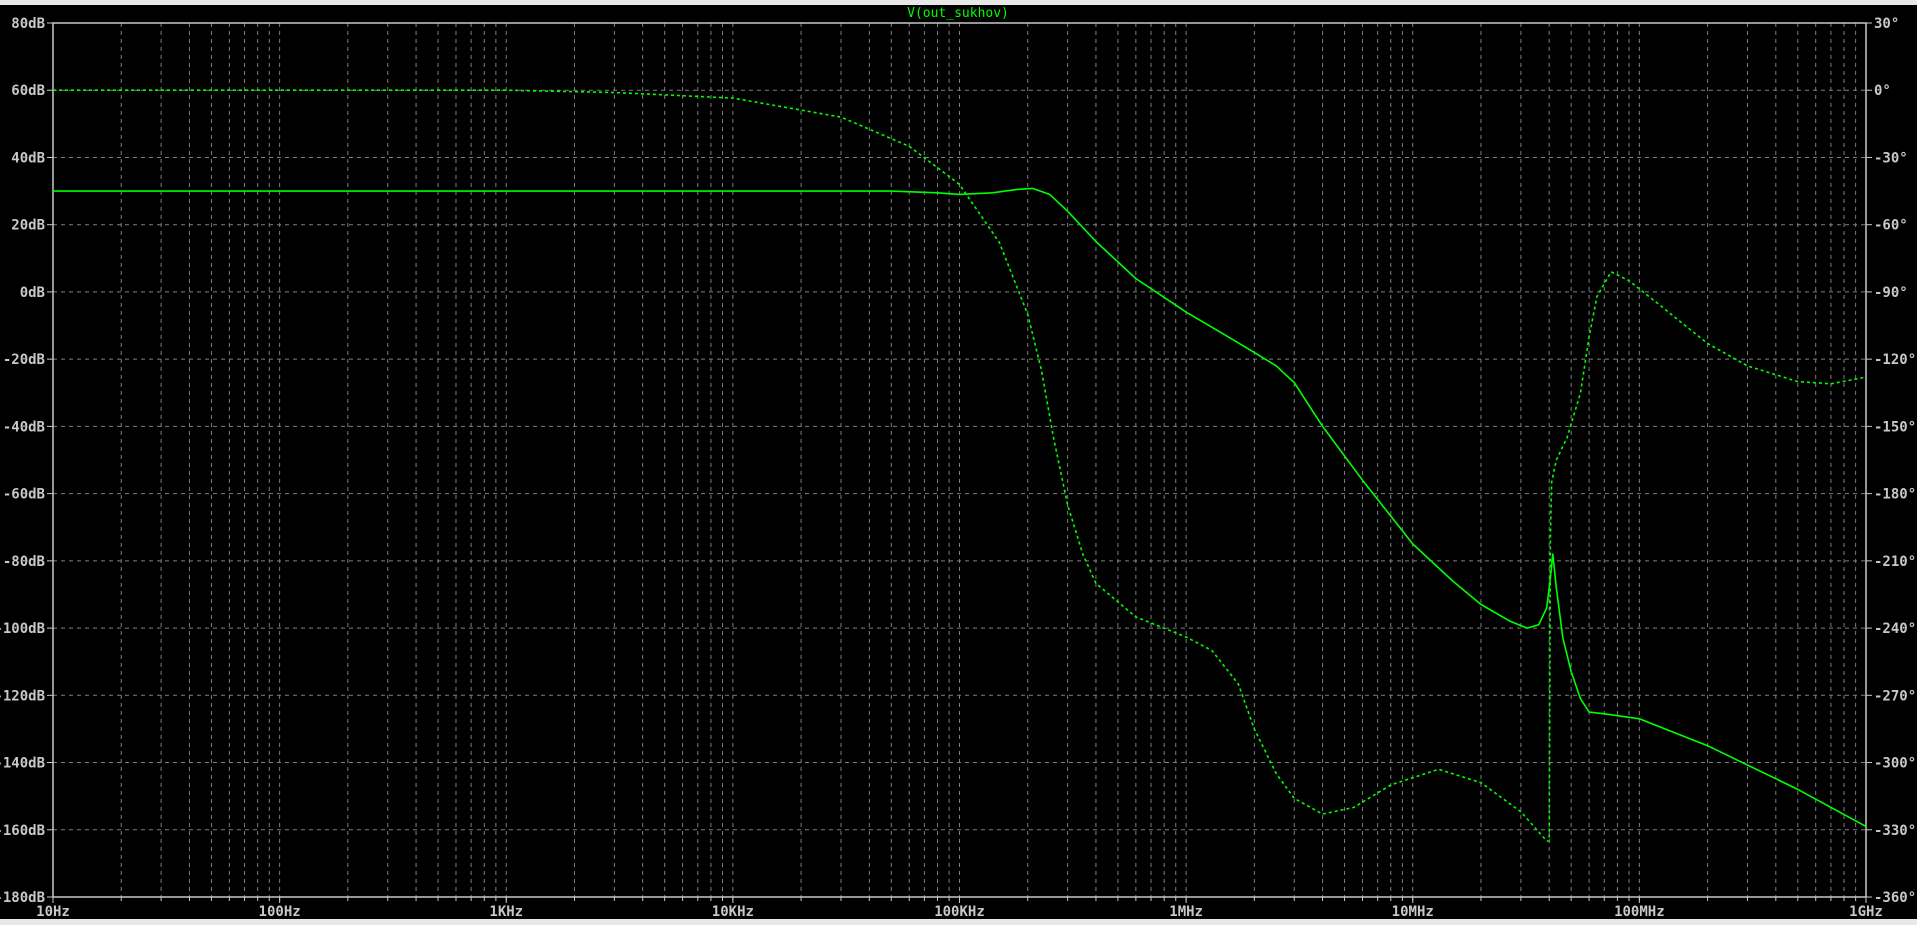  What do you see at coordinates (28, 226) in the screenshot?
I see `y-left-tick-label: 20dB` at bounding box center [28, 226].